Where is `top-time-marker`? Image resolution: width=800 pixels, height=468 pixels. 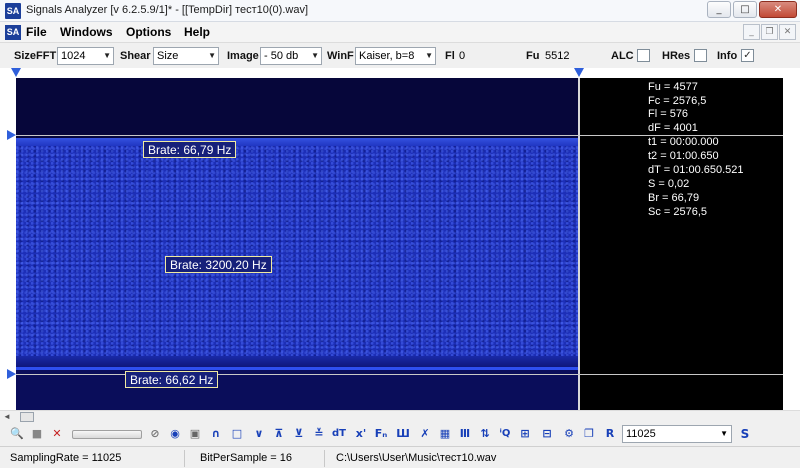 top-time-marker is located at coordinates (11, 135).